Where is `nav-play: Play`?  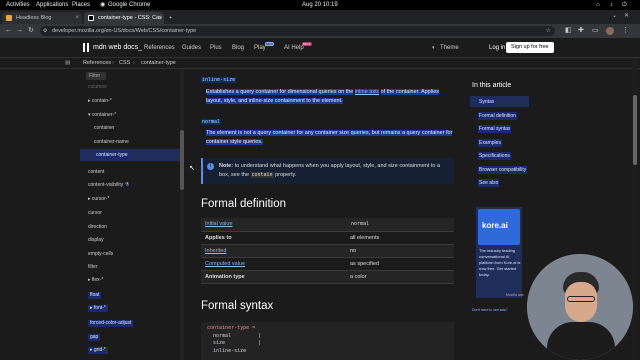
nav-play: Play is located at coordinates (260, 48).